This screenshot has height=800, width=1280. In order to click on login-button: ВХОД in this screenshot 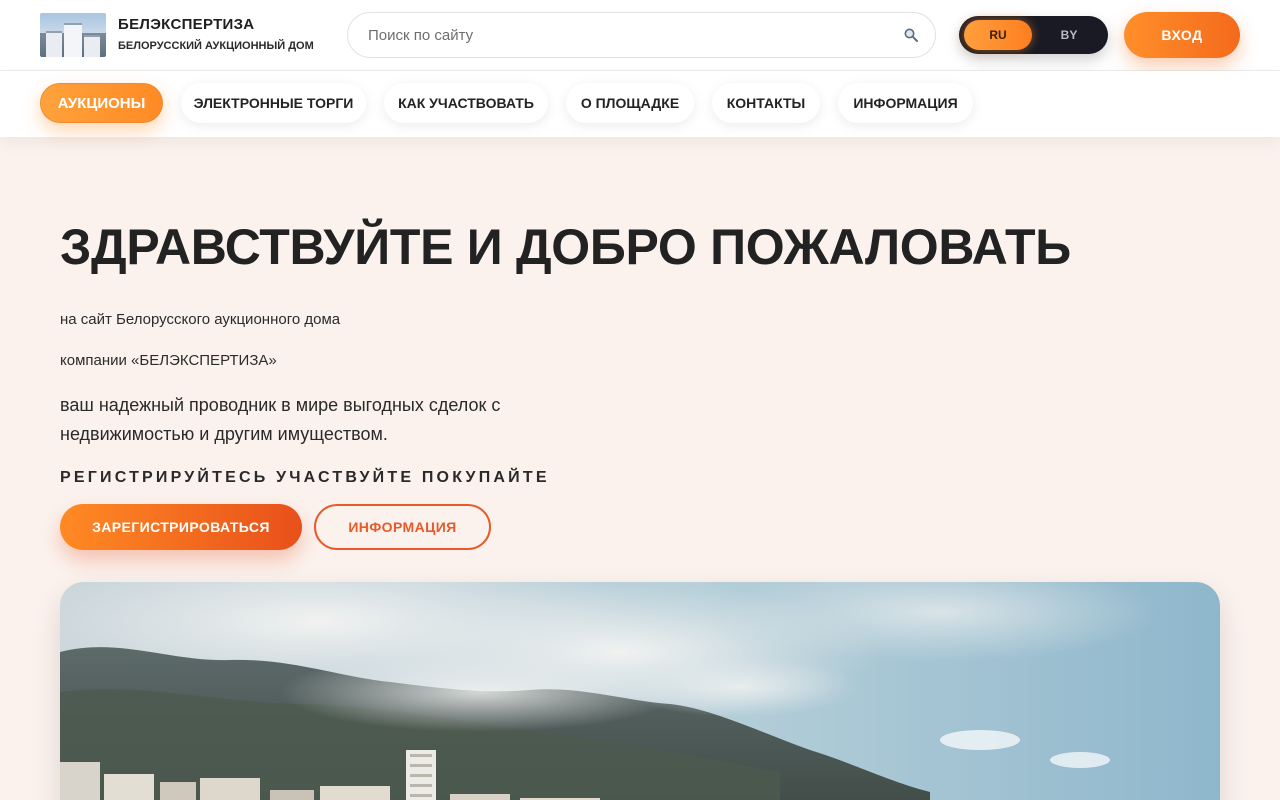, I will do `click(1182, 35)`.